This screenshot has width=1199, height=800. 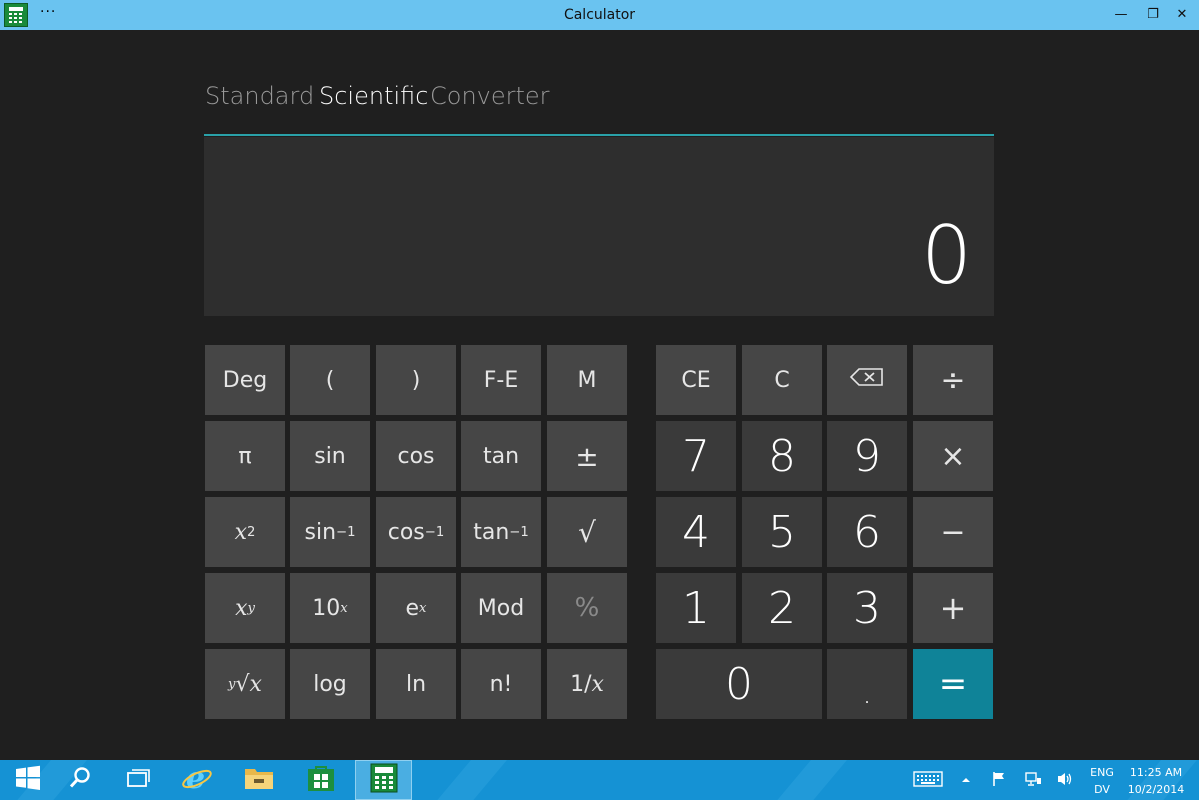 What do you see at coordinates (1156, 789) in the screenshot?
I see `clock-date: 10/2/2014` at bounding box center [1156, 789].